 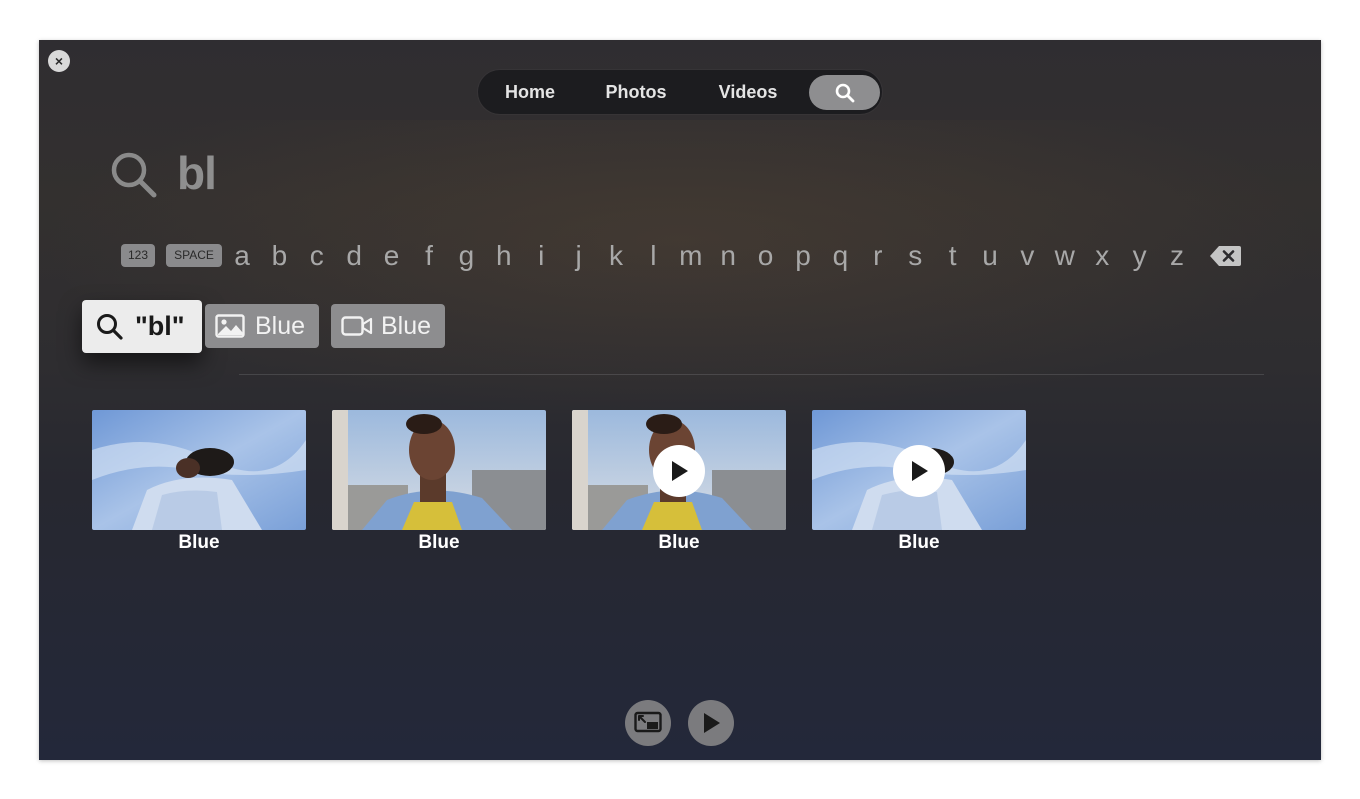 What do you see at coordinates (317, 256) in the screenshot?
I see `letter-key-c: c` at bounding box center [317, 256].